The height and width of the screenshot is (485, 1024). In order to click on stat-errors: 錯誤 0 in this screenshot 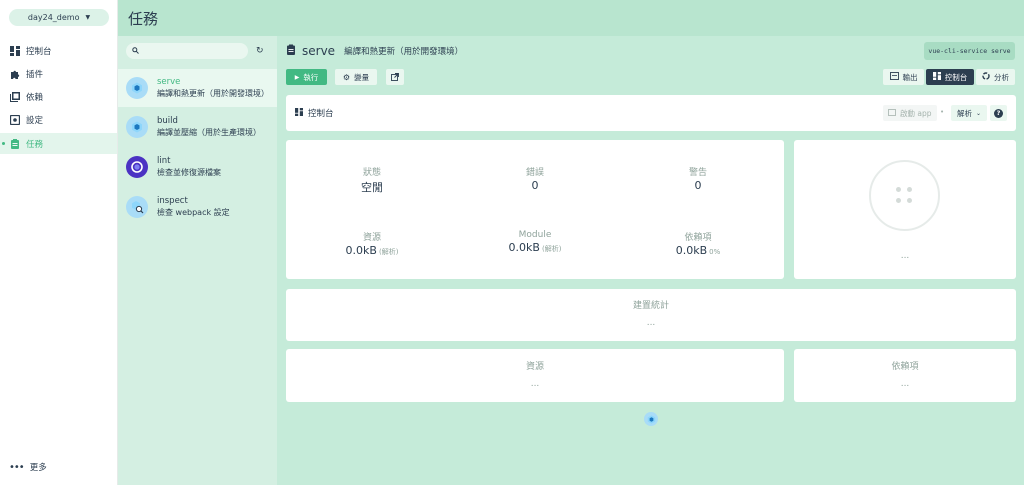, I will do `click(535, 178)`.